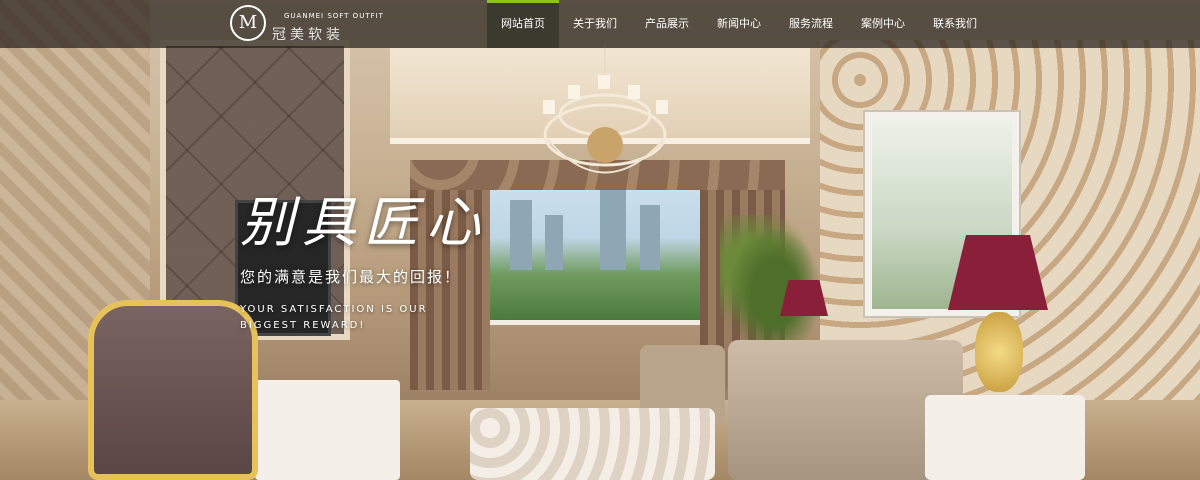 The height and width of the screenshot is (480, 1200). Describe the element at coordinates (308, 35) in the screenshot. I see `logo-brand: 冠美软装` at that location.